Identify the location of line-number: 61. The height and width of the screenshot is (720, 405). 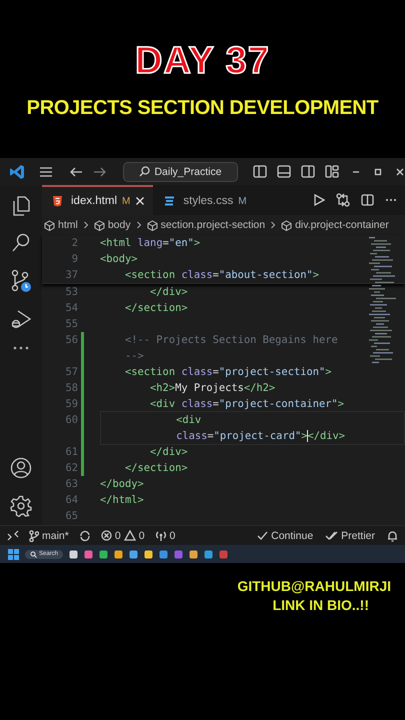
(71, 452).